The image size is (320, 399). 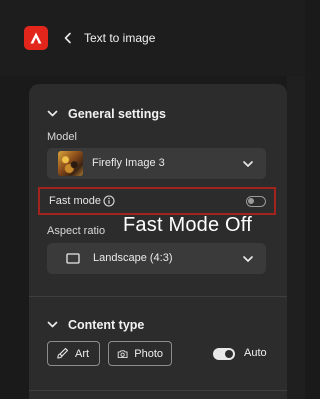 What do you see at coordinates (82, 353) in the screenshot?
I see `art-label: Art` at bounding box center [82, 353].